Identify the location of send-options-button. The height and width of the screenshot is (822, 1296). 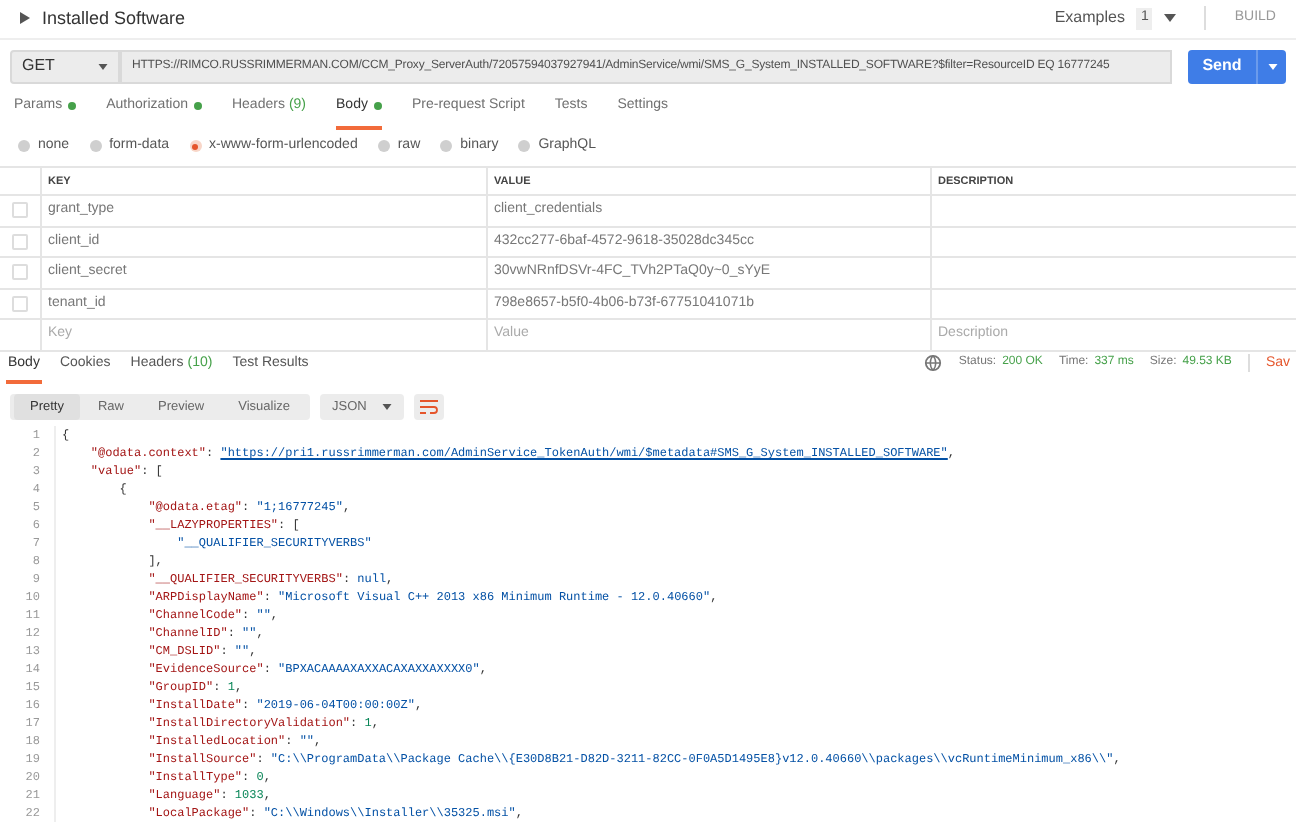
(1271, 67).